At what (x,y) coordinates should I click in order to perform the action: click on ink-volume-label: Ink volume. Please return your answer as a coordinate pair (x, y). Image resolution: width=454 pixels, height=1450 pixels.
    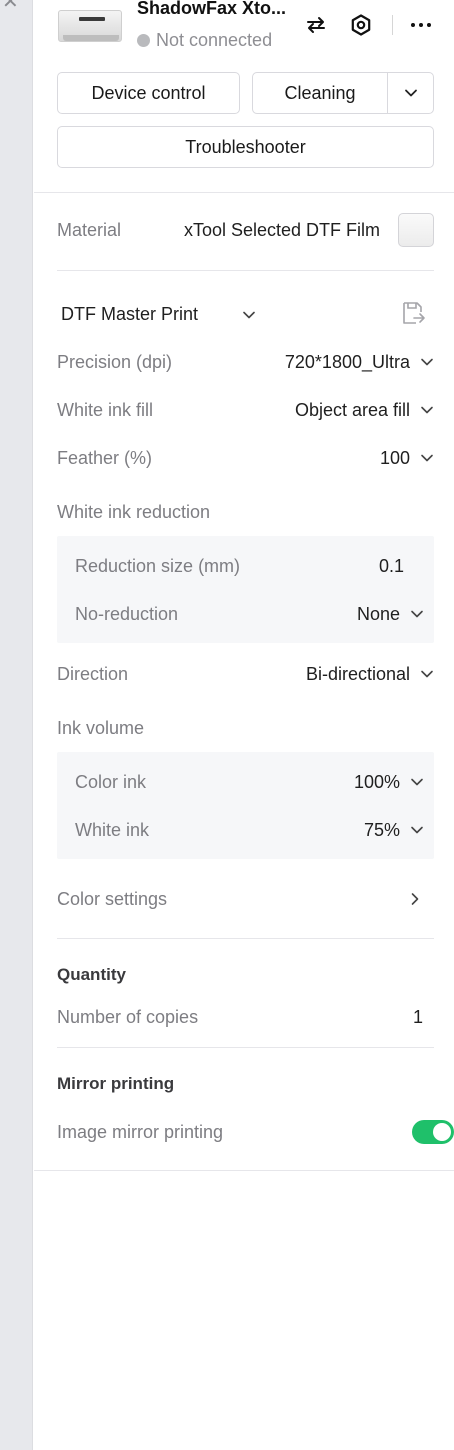
    Looking at the image, I should click on (101, 727).